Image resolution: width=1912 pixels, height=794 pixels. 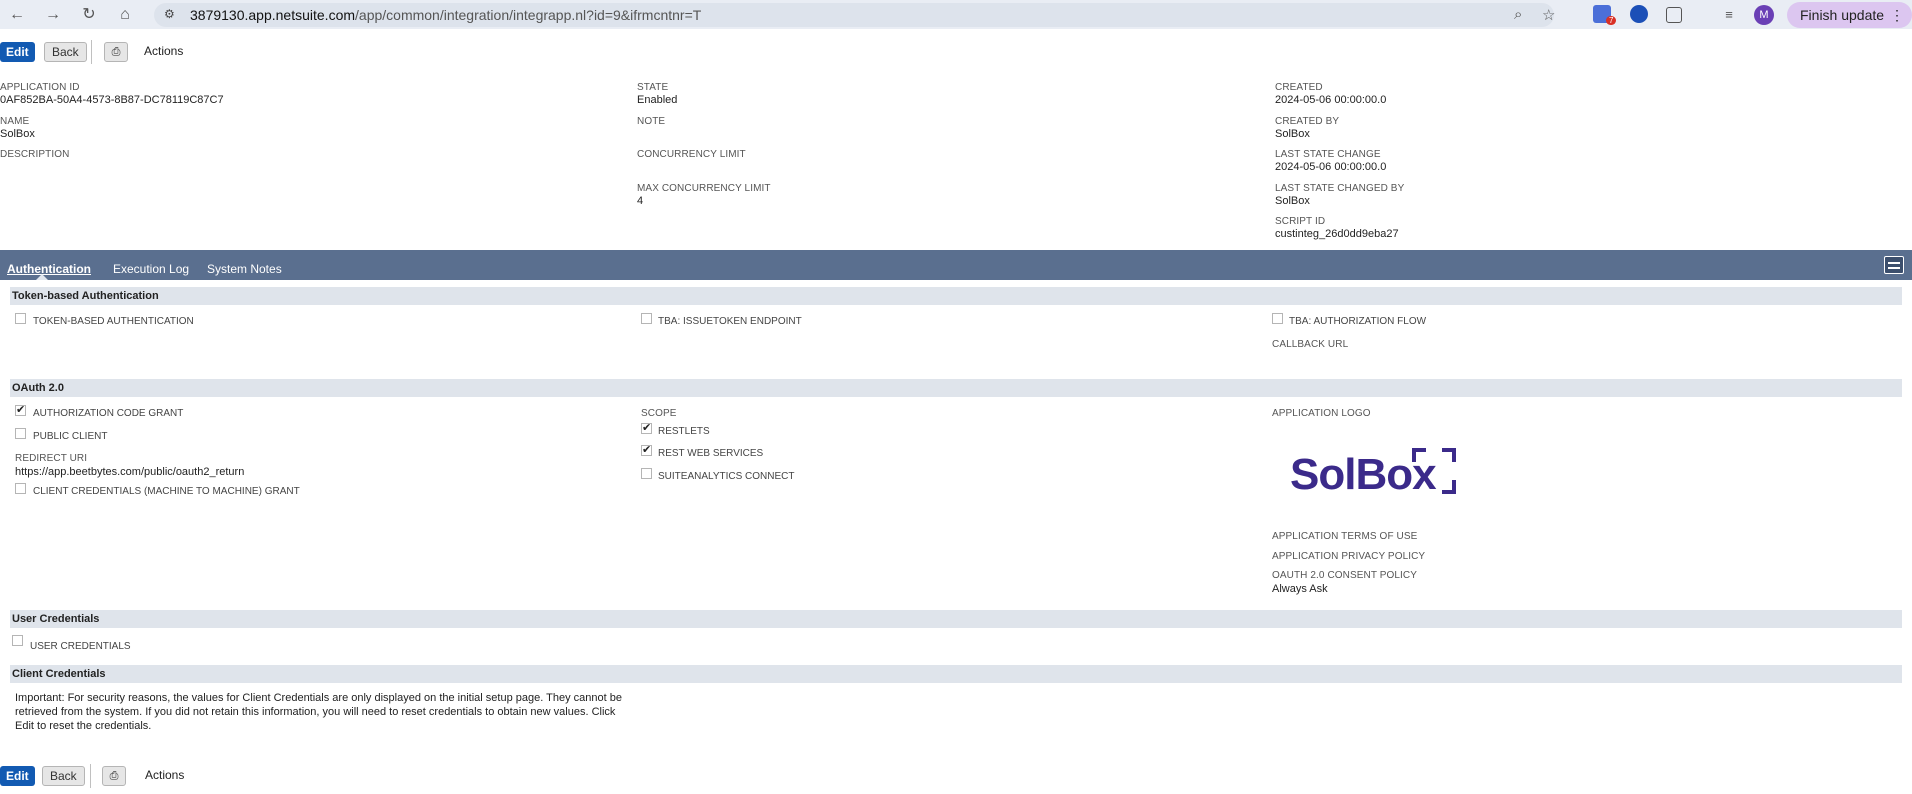 What do you see at coordinates (70, 436) in the screenshot?
I see `public-client-label: PUBLIC CLIENT` at bounding box center [70, 436].